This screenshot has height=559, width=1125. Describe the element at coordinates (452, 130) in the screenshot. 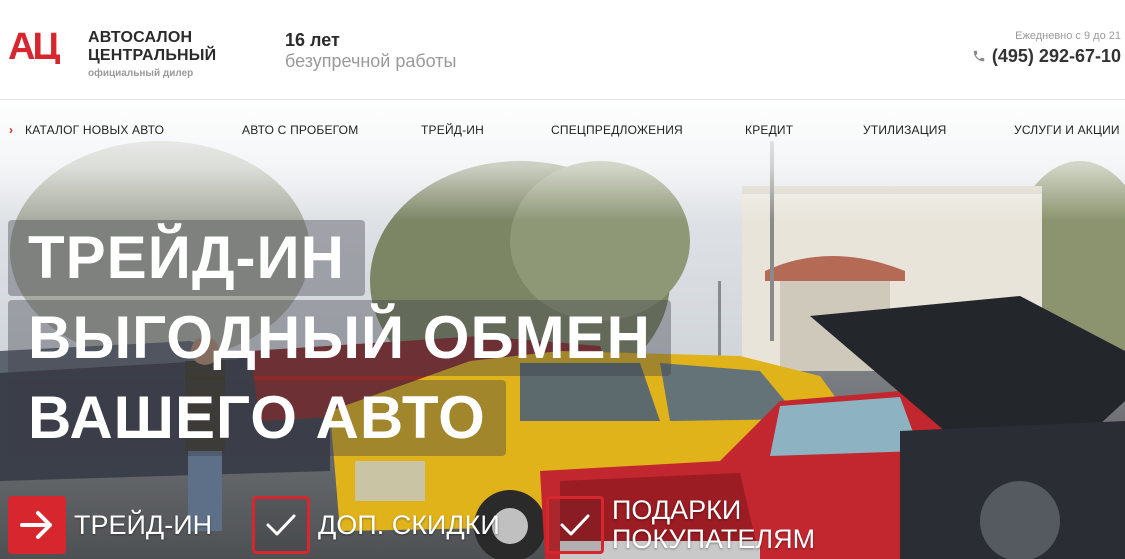

I see `nav-item-trade-in: ТРЕЙД-ИН` at that location.